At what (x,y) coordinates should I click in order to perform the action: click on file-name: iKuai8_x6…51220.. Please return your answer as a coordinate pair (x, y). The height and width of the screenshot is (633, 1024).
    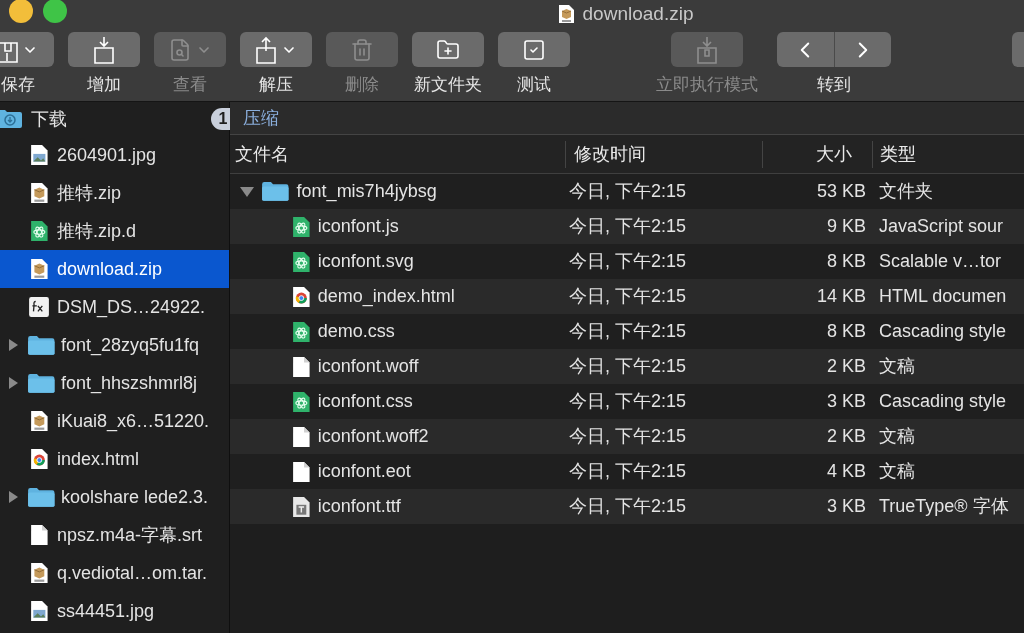
    Looking at the image, I should click on (133, 421).